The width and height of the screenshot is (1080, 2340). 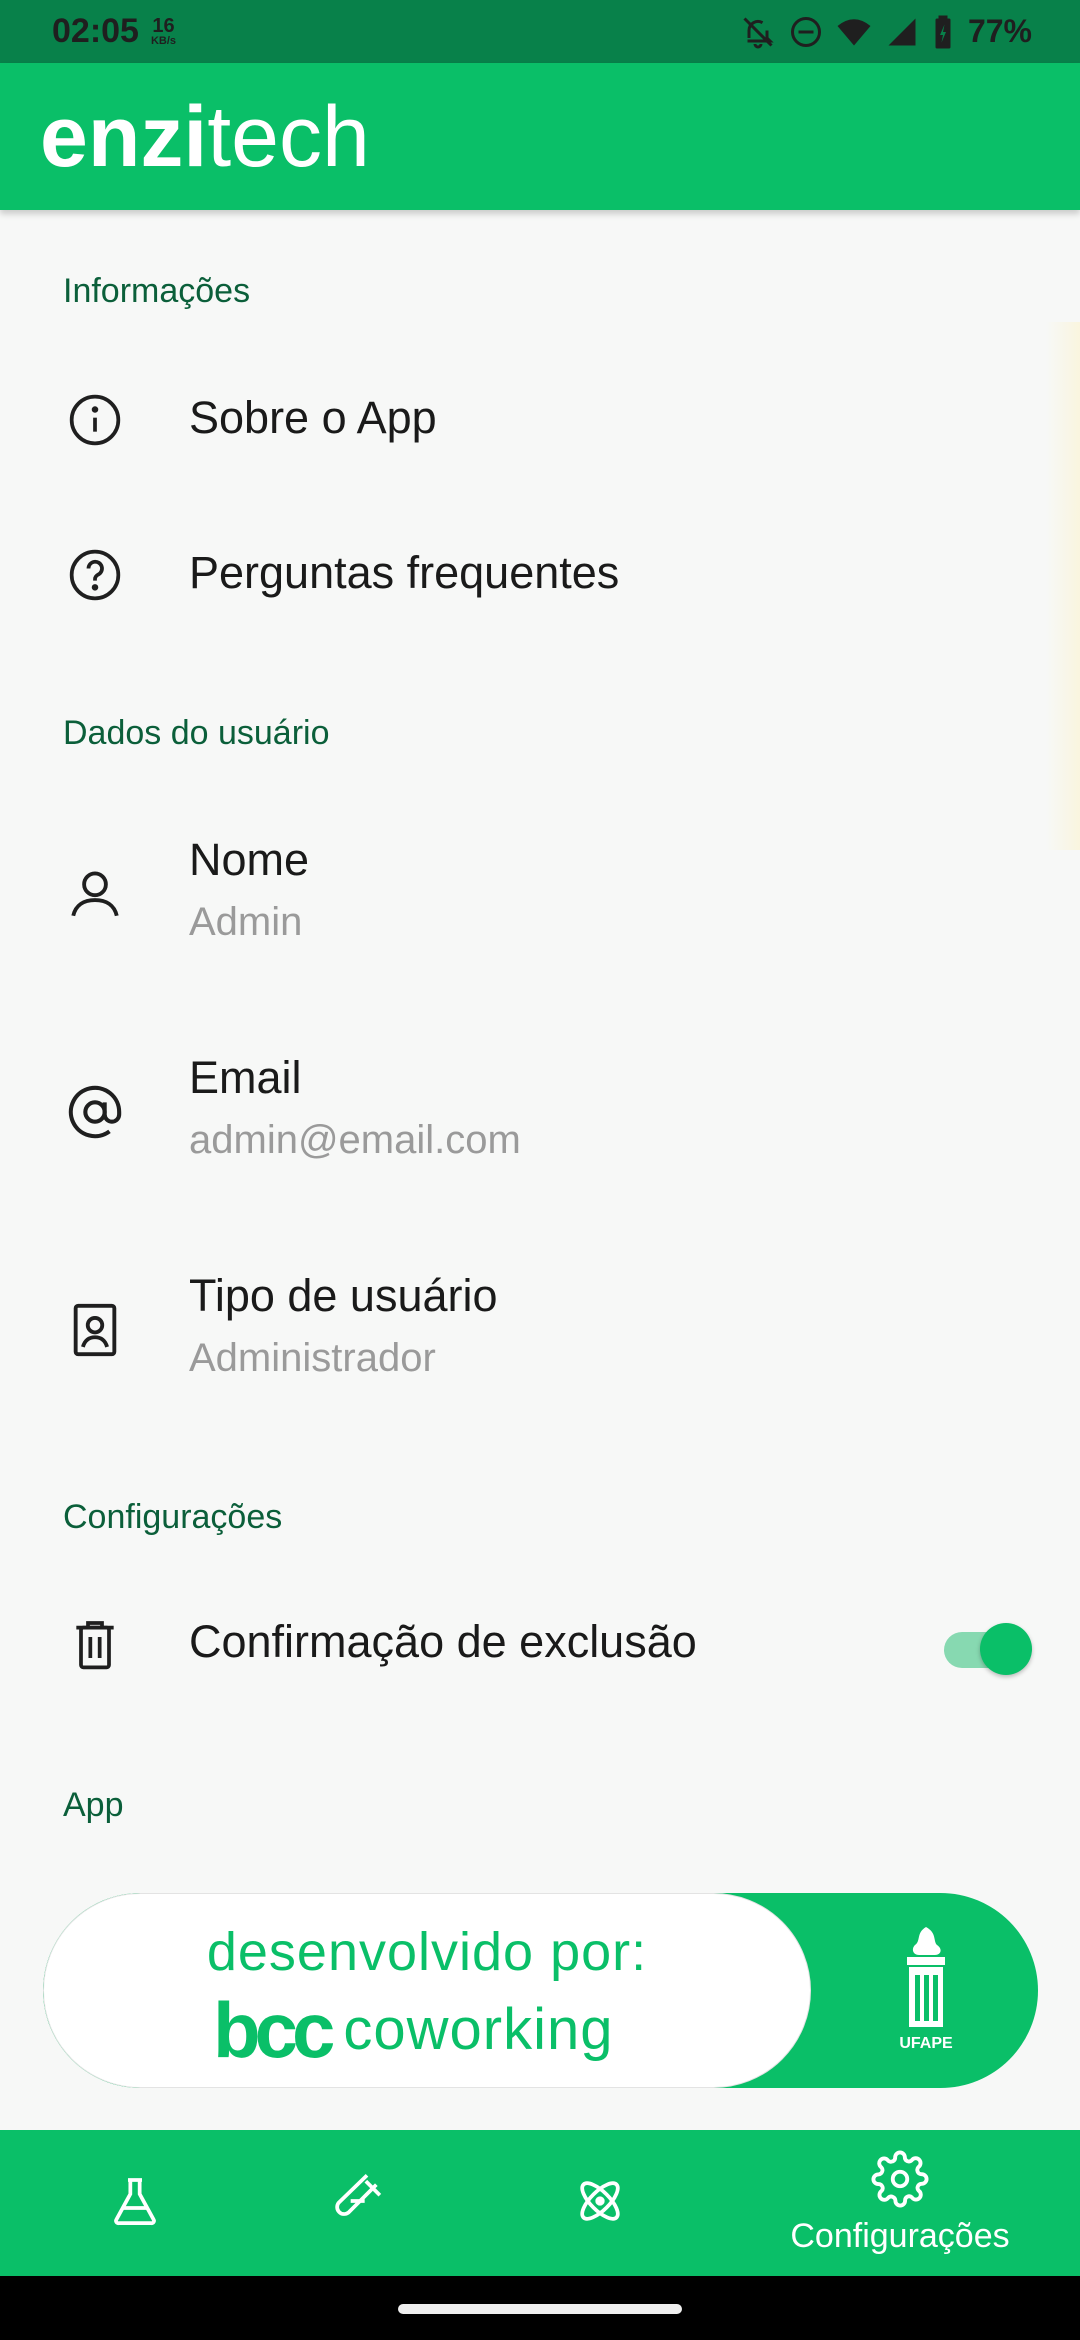 I want to click on help-icon, so click(x=95, y=575).